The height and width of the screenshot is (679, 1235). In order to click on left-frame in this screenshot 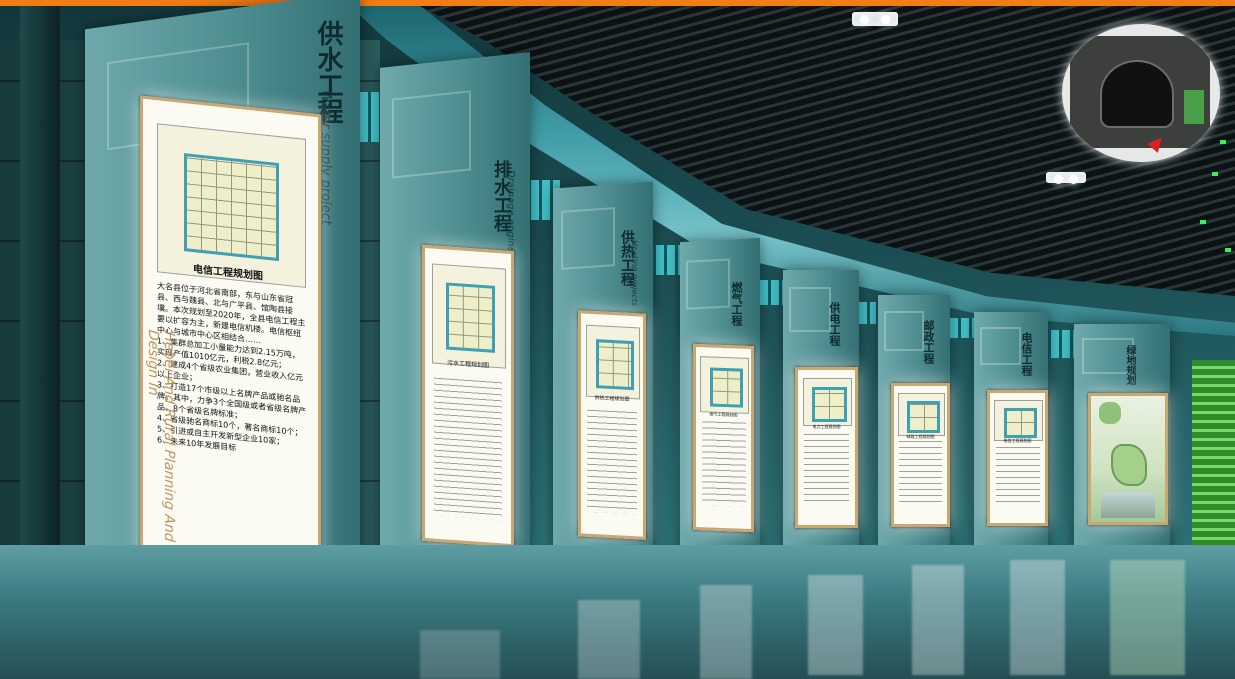, I will do `click(40, 320)`.